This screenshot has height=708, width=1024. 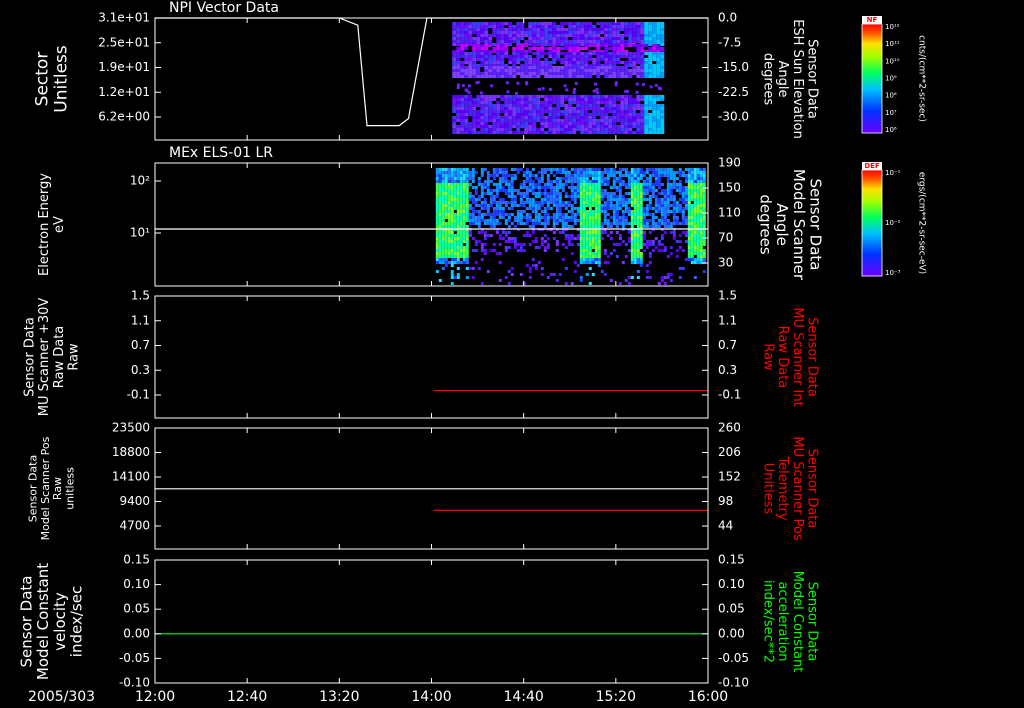 What do you see at coordinates (733, 658) in the screenshot?
I see `model-constant-right-tick-label: -0.05` at bounding box center [733, 658].